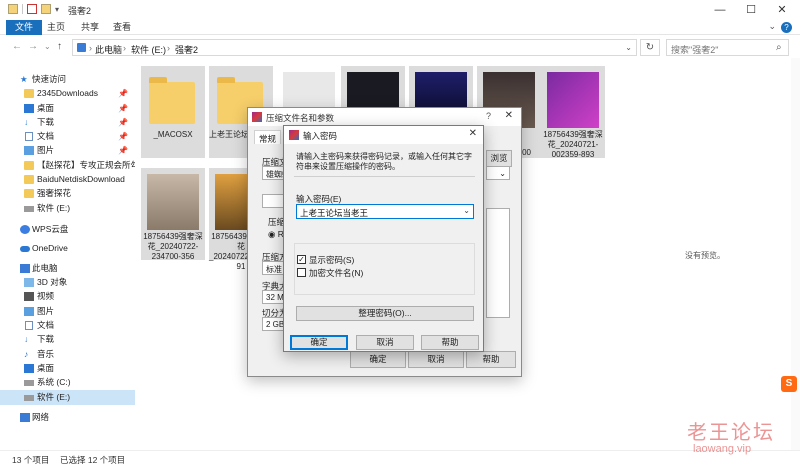 This screenshot has height=468, width=800. I want to click on cloud-icon, so click(25, 229).